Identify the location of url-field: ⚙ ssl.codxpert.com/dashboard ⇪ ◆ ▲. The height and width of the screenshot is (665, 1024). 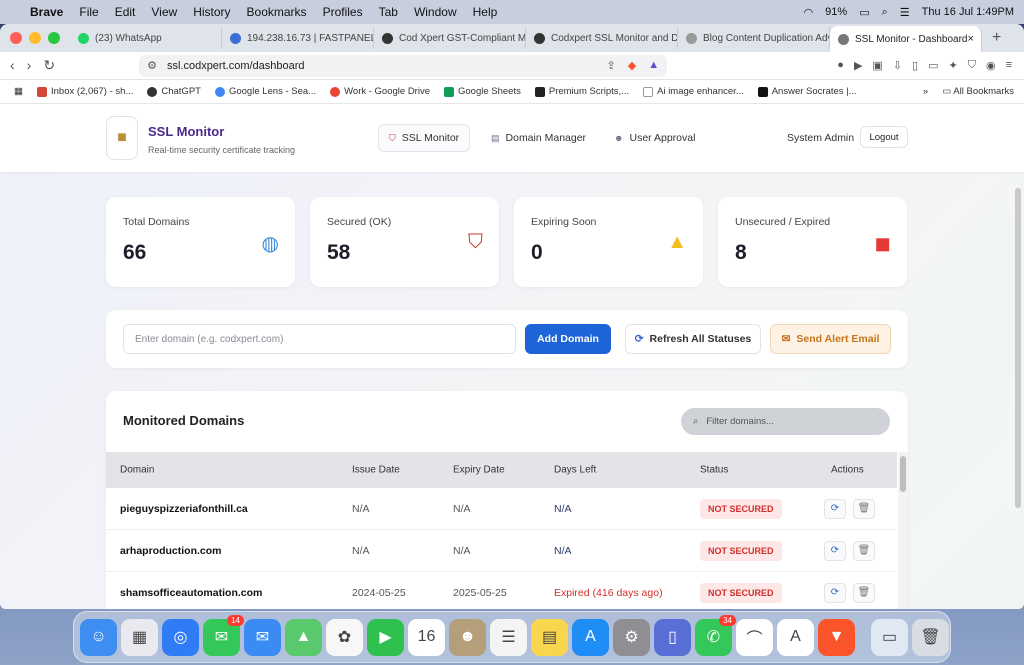
(403, 65).